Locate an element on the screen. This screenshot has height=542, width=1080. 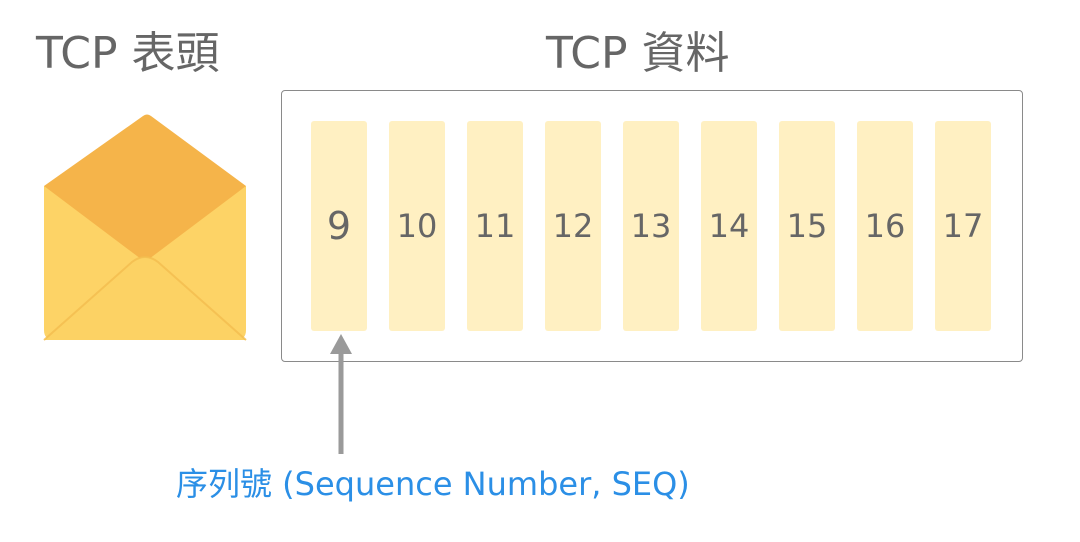
segment-13: 13 is located at coordinates (651, 226).